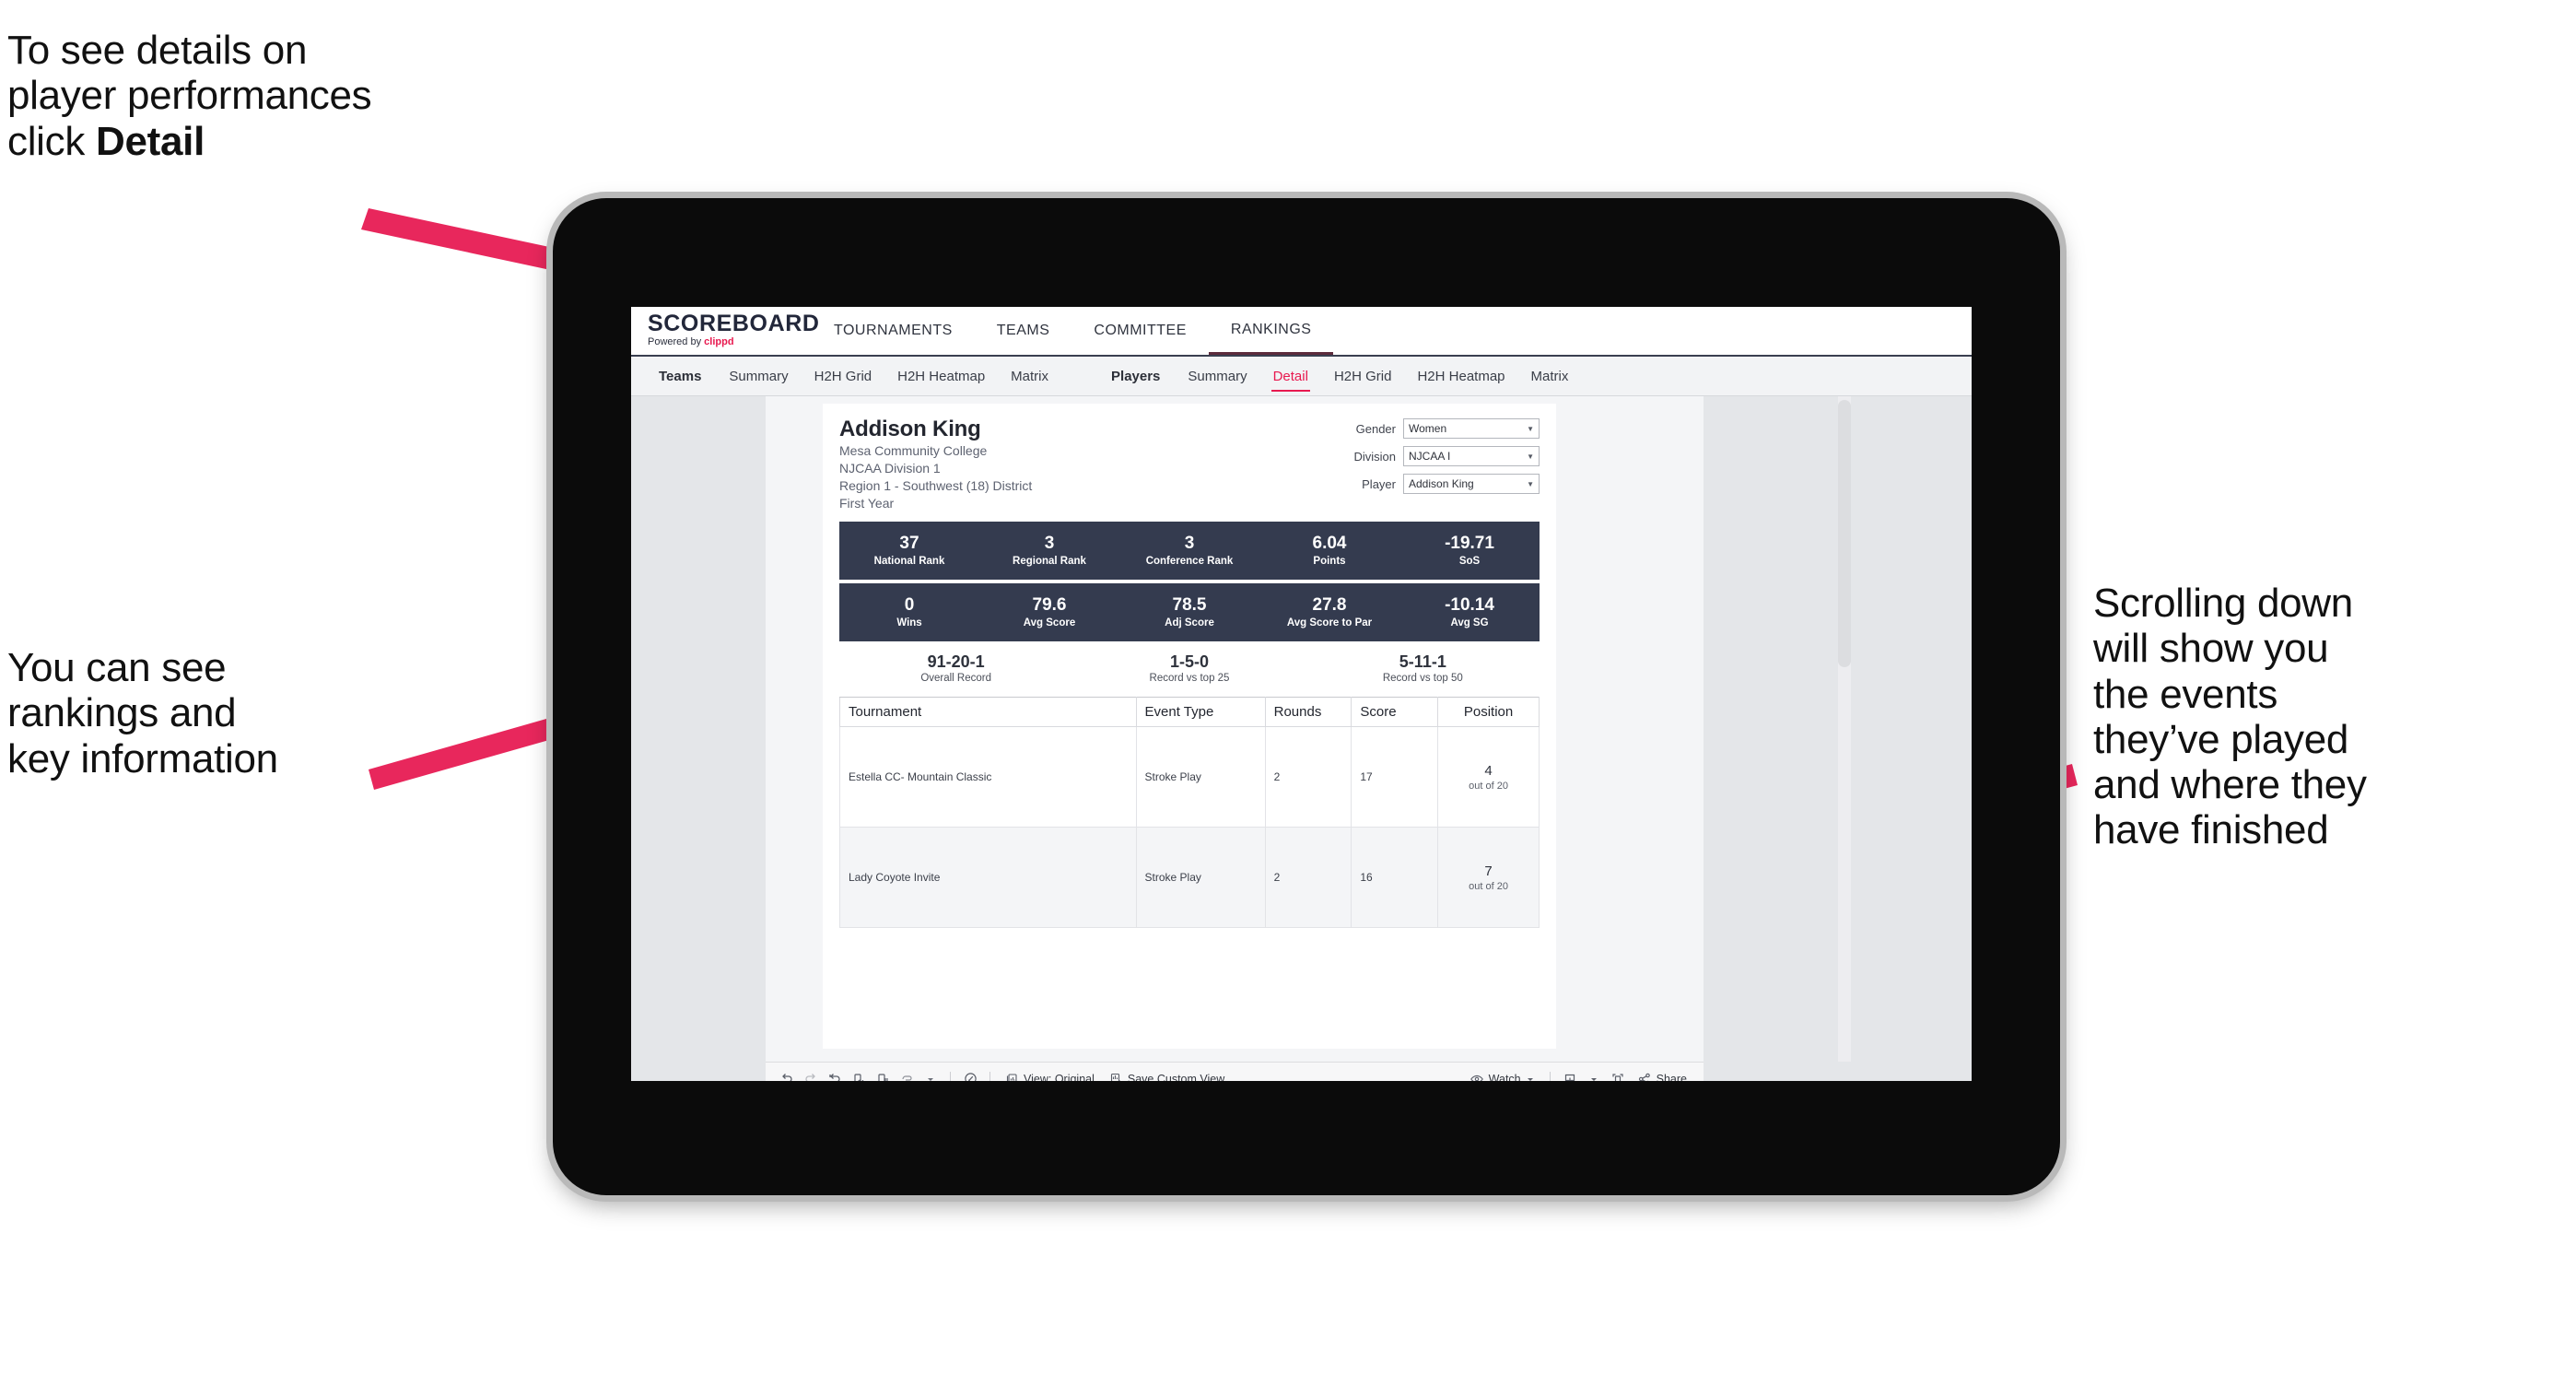 The image size is (2576, 1386). What do you see at coordinates (1375, 428) in the screenshot?
I see `filter-gender-label: Gender` at bounding box center [1375, 428].